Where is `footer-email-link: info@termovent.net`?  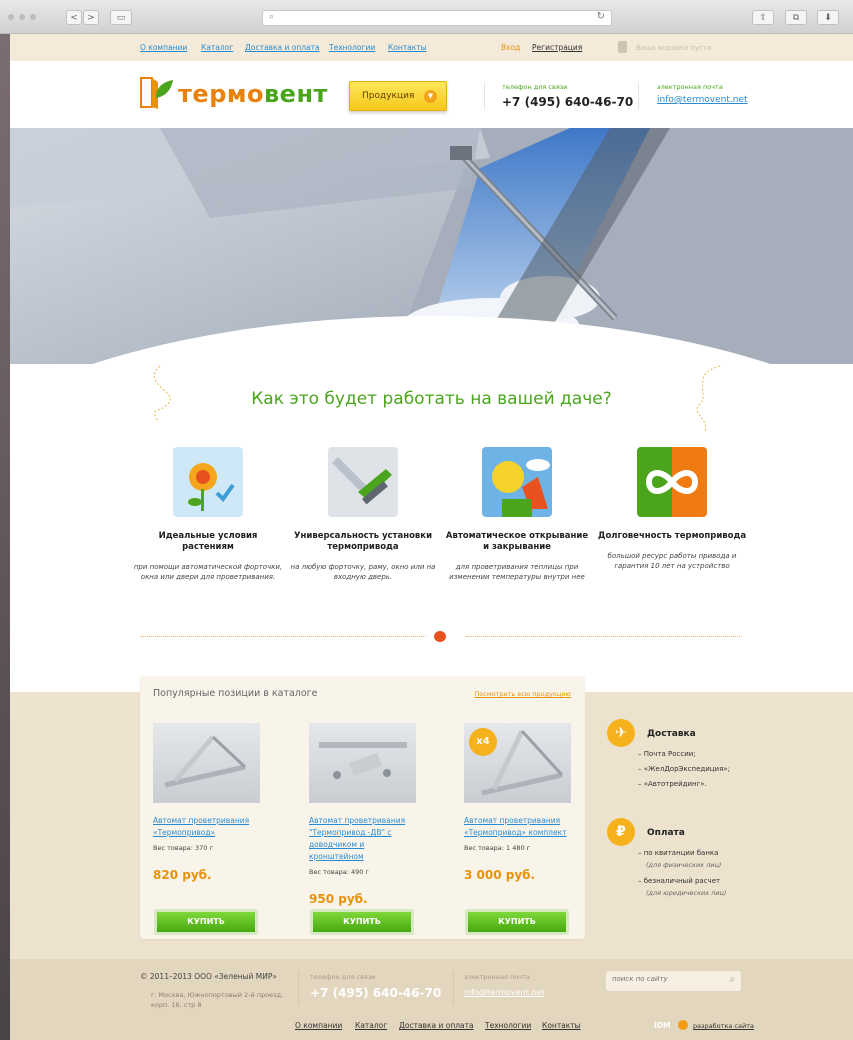 footer-email-link: info@termovent.net is located at coordinates (504, 992).